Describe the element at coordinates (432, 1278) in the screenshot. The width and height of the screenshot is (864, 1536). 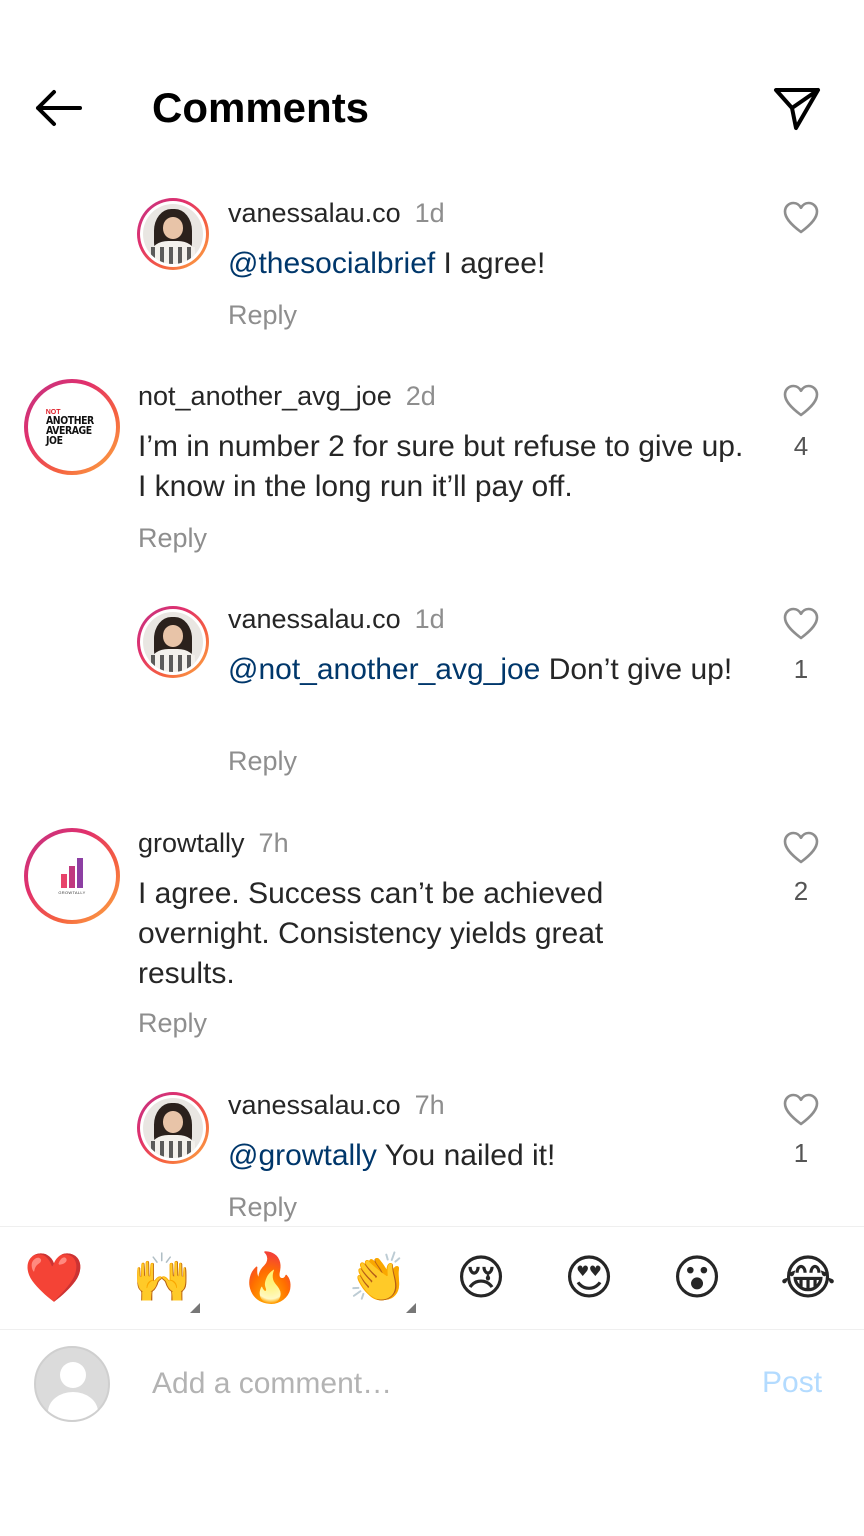
I see `emoji-bar: ❤️ 🙌 🔥 👏 😢 😍 😮 😂` at that location.